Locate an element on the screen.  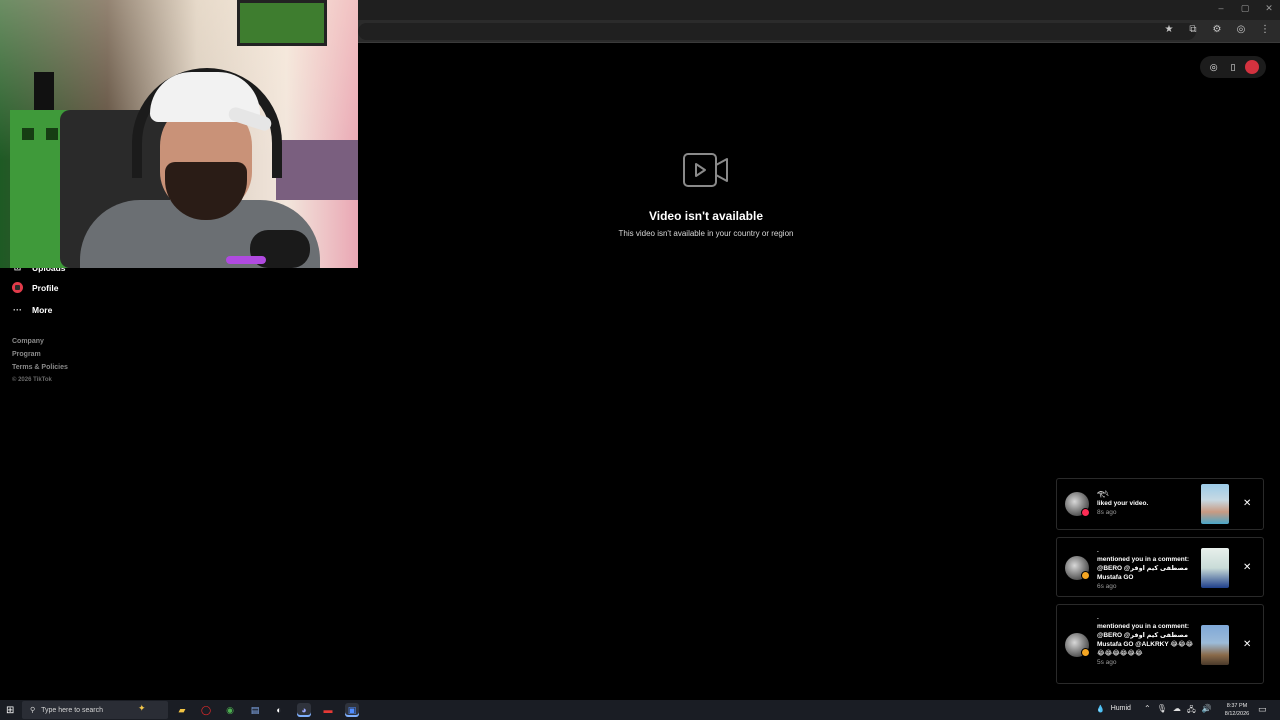
weather-drop-icon: 💧 is located at coordinates (1100, 709).